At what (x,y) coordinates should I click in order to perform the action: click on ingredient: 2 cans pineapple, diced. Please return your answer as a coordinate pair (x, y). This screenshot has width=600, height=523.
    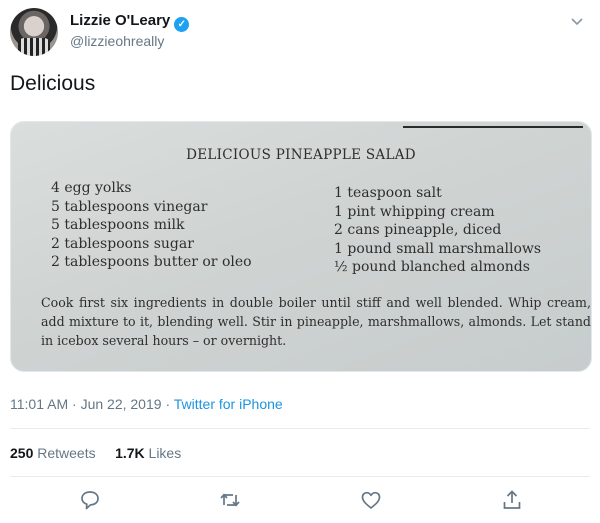
    Looking at the image, I should click on (418, 230).